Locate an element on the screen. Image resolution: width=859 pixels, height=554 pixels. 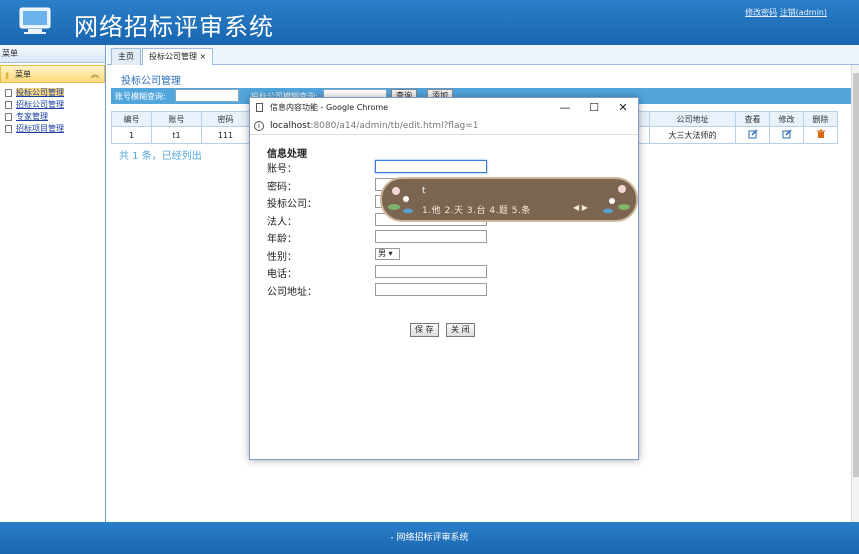
ime-input-text: t is located at coordinates (424, 191).